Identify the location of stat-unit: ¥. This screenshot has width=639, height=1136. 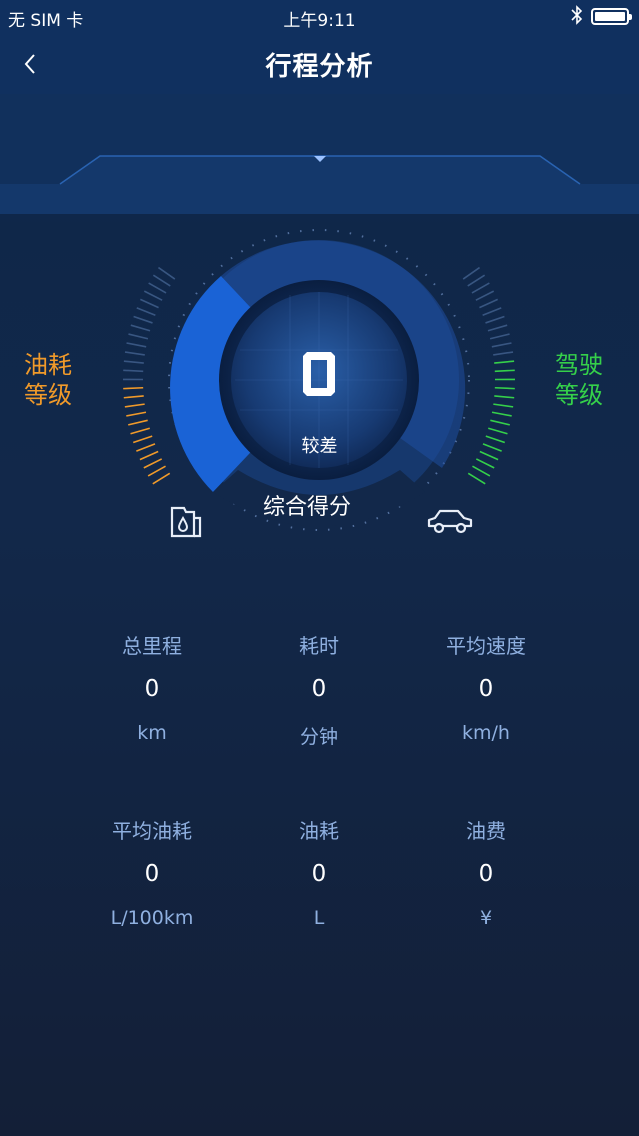
(486, 918).